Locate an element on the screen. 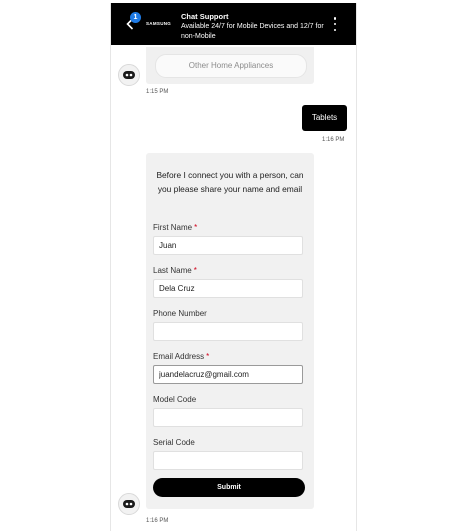 This screenshot has width=474, height=531. header-title: Chat Support is located at coordinates (205, 16).